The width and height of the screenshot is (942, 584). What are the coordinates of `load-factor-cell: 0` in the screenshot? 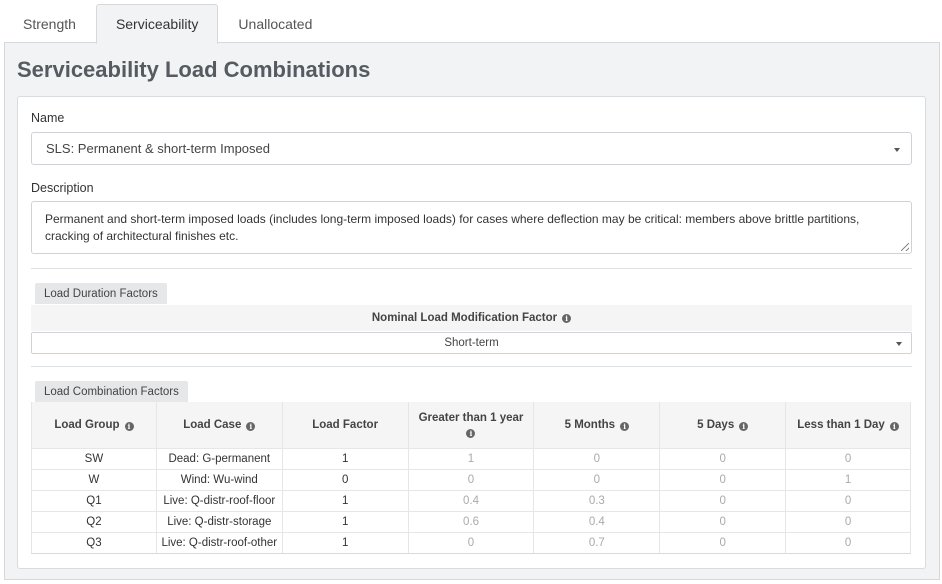 It's located at (345, 479).